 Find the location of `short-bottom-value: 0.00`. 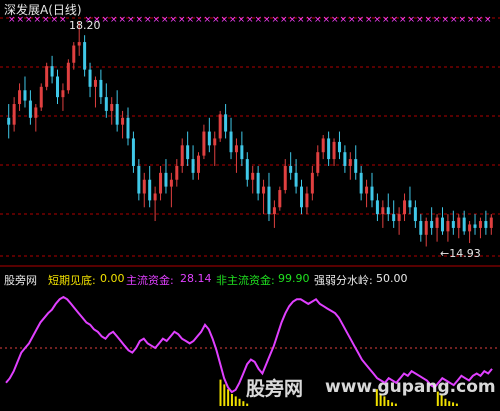

short-bottom-value: 0.00 is located at coordinates (112, 278).